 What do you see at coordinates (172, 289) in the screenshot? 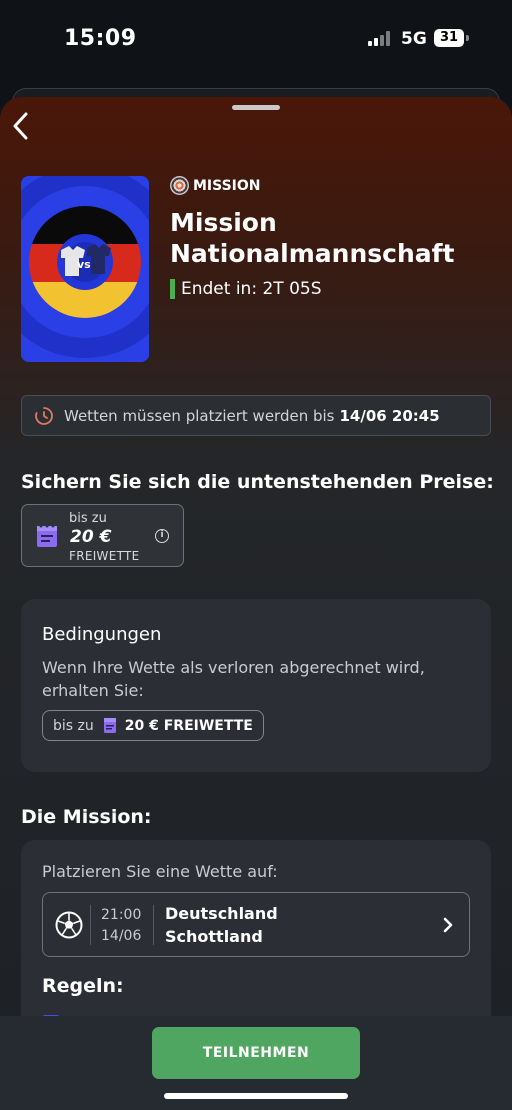
I see `countdown-indicator` at bounding box center [172, 289].